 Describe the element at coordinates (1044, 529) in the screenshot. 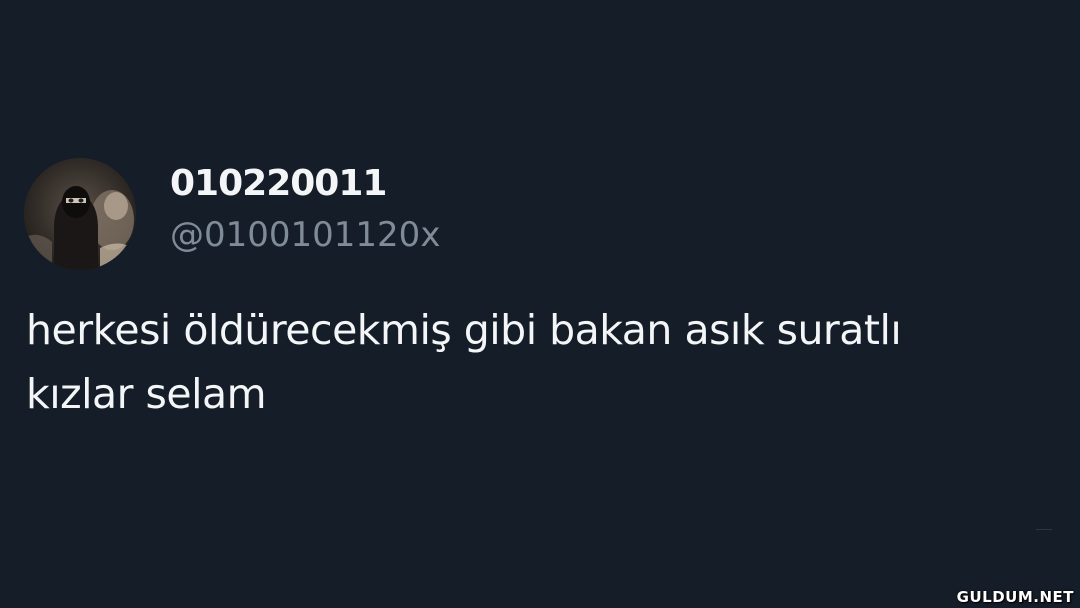

I see `divider-mark` at that location.